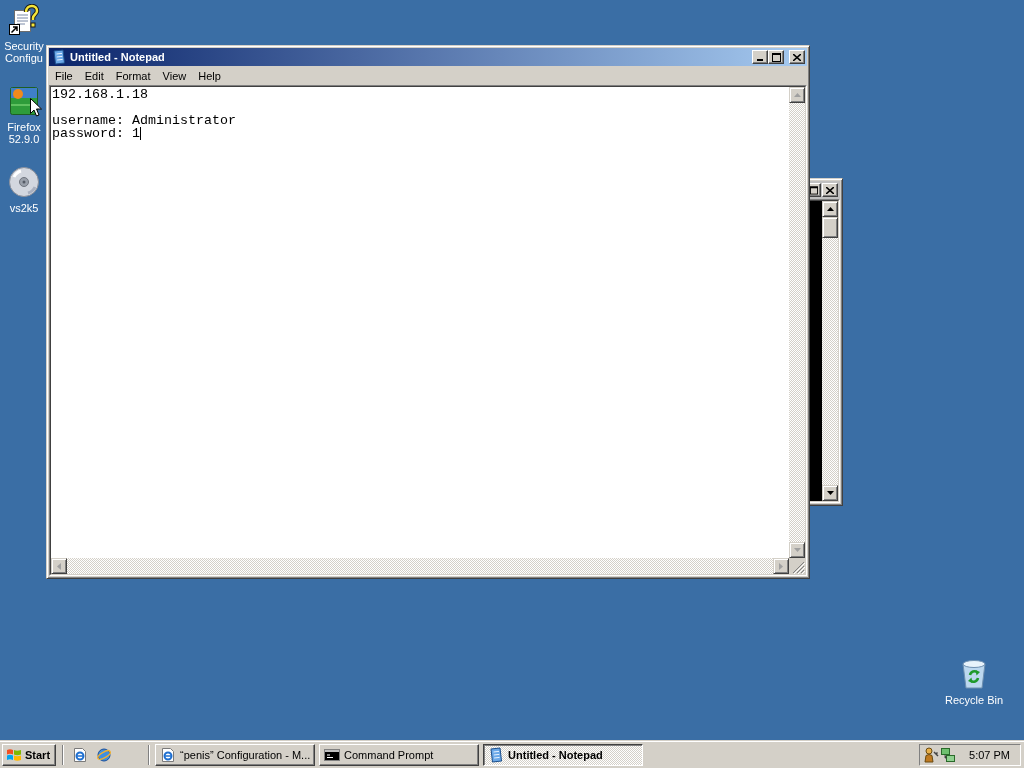 This screenshot has height=768, width=1024. What do you see at coordinates (24, 133) in the screenshot?
I see `icon-label: Firefox 52.9.0` at bounding box center [24, 133].